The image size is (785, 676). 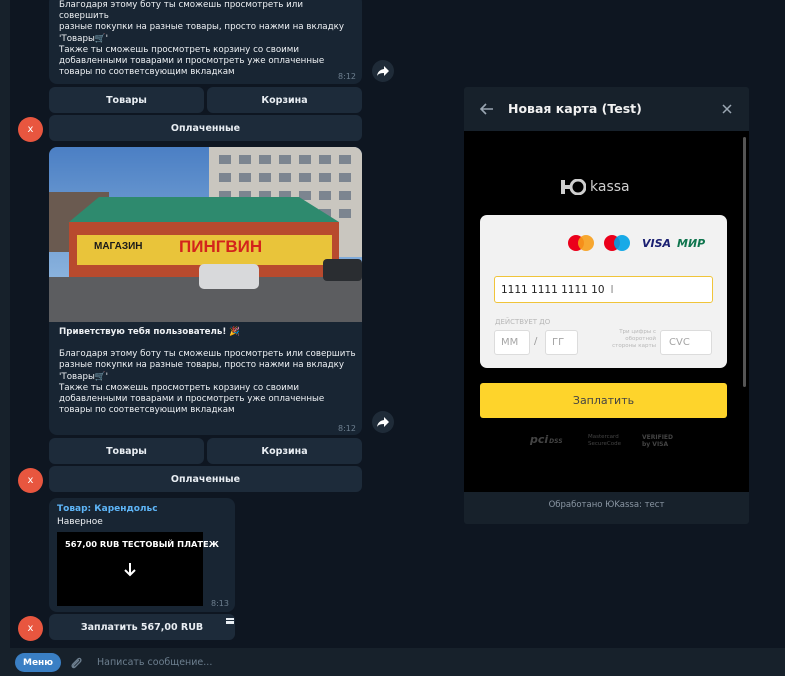 What do you see at coordinates (220, 603) in the screenshot?
I see `message-time: 8:13` at bounding box center [220, 603].